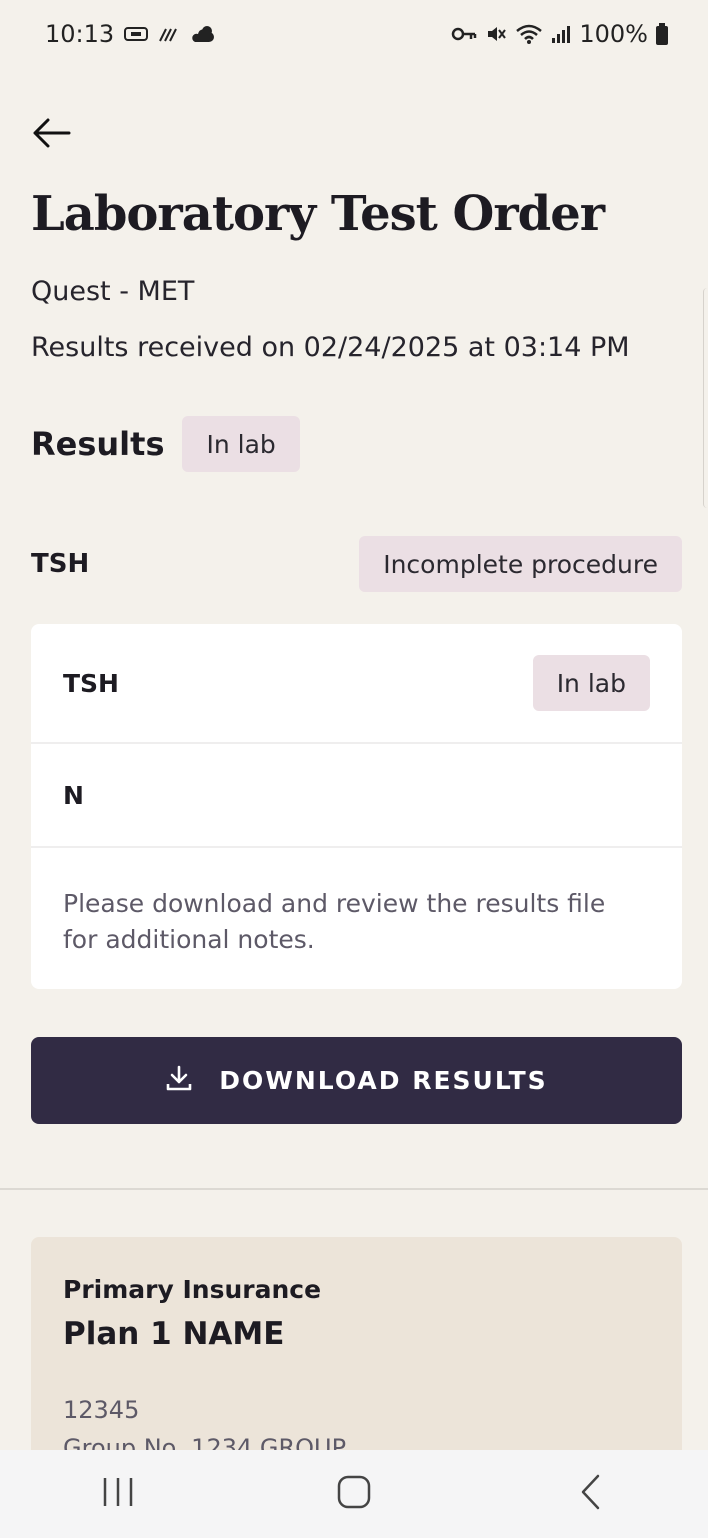 The image size is (708, 1538). I want to click on result-status-badge: In lab, so click(591, 683).